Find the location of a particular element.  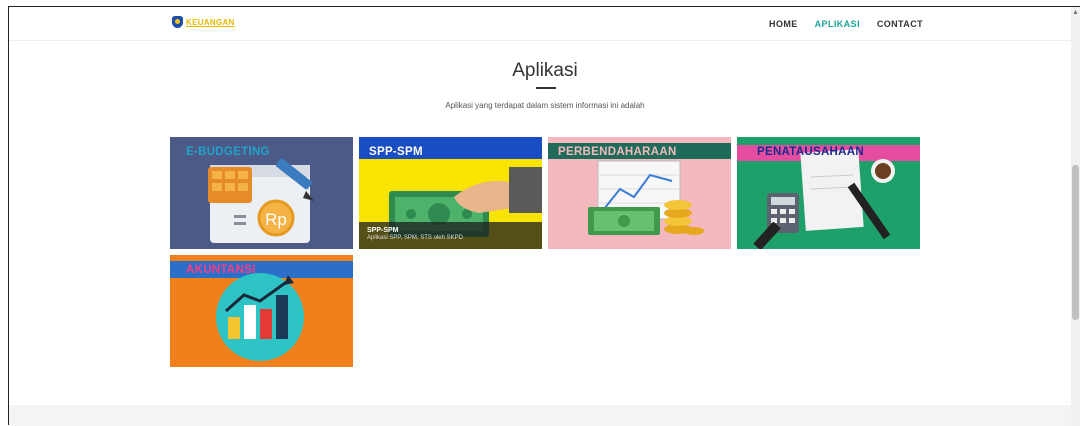

section-title: Aplikasi is located at coordinates (545, 70).